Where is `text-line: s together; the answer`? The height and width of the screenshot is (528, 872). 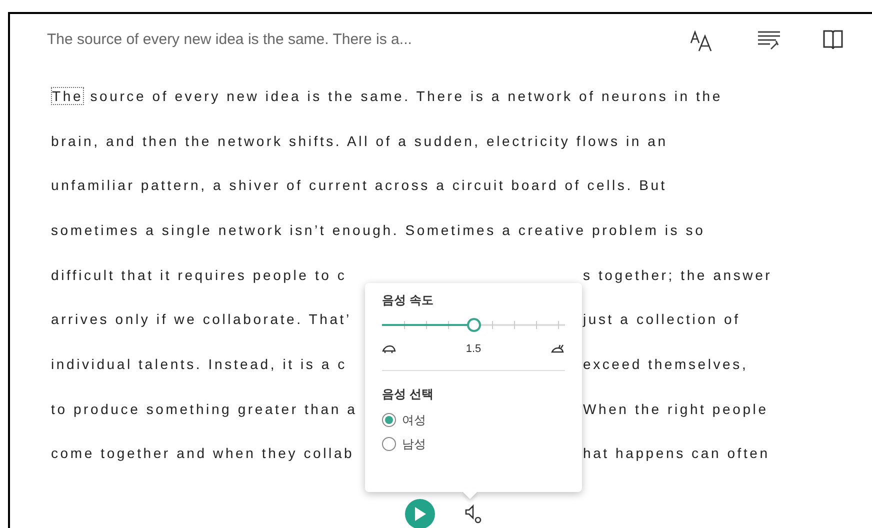 text-line: s together; the answer is located at coordinates (677, 275).